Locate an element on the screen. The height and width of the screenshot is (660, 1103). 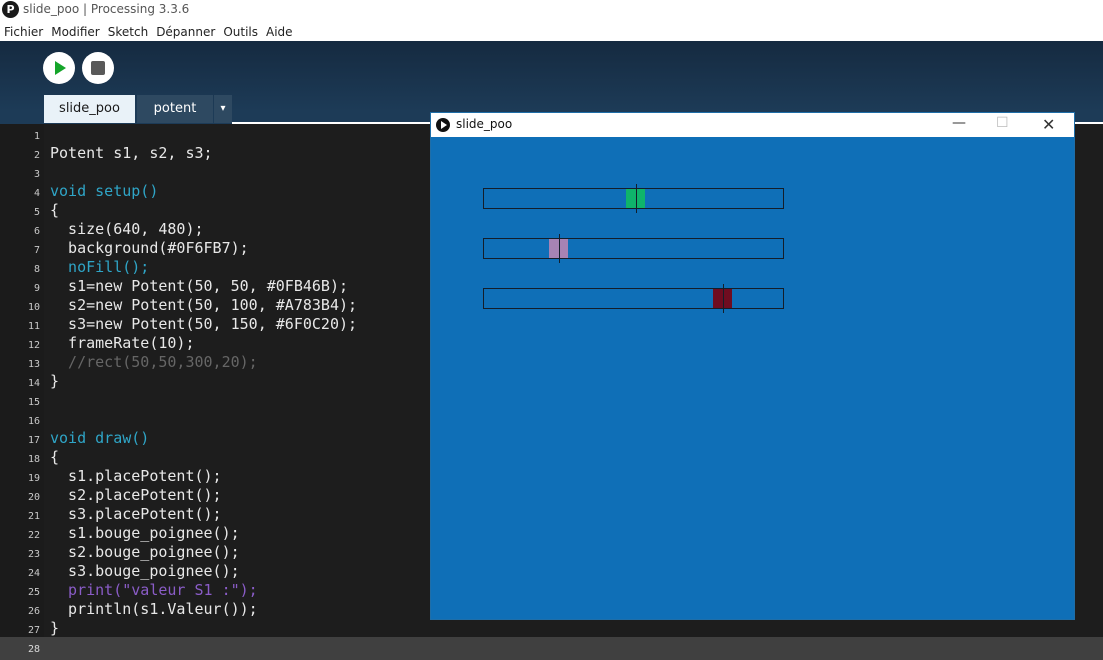
sketch-play-glyph is located at coordinates (444, 125).